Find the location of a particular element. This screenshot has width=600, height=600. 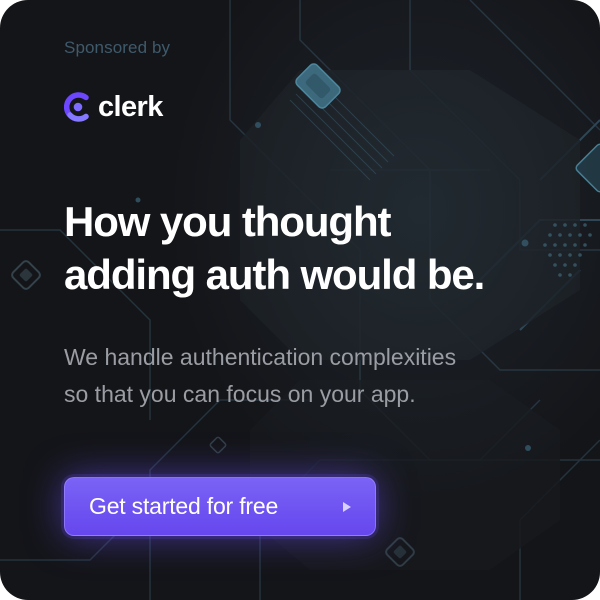

headline: How you thought adding auth would be. is located at coordinates (314, 248).